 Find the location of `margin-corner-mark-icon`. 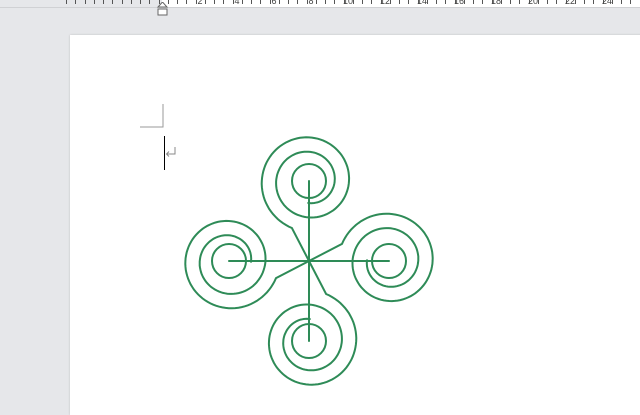

margin-corner-mark-icon is located at coordinates (152, 116).